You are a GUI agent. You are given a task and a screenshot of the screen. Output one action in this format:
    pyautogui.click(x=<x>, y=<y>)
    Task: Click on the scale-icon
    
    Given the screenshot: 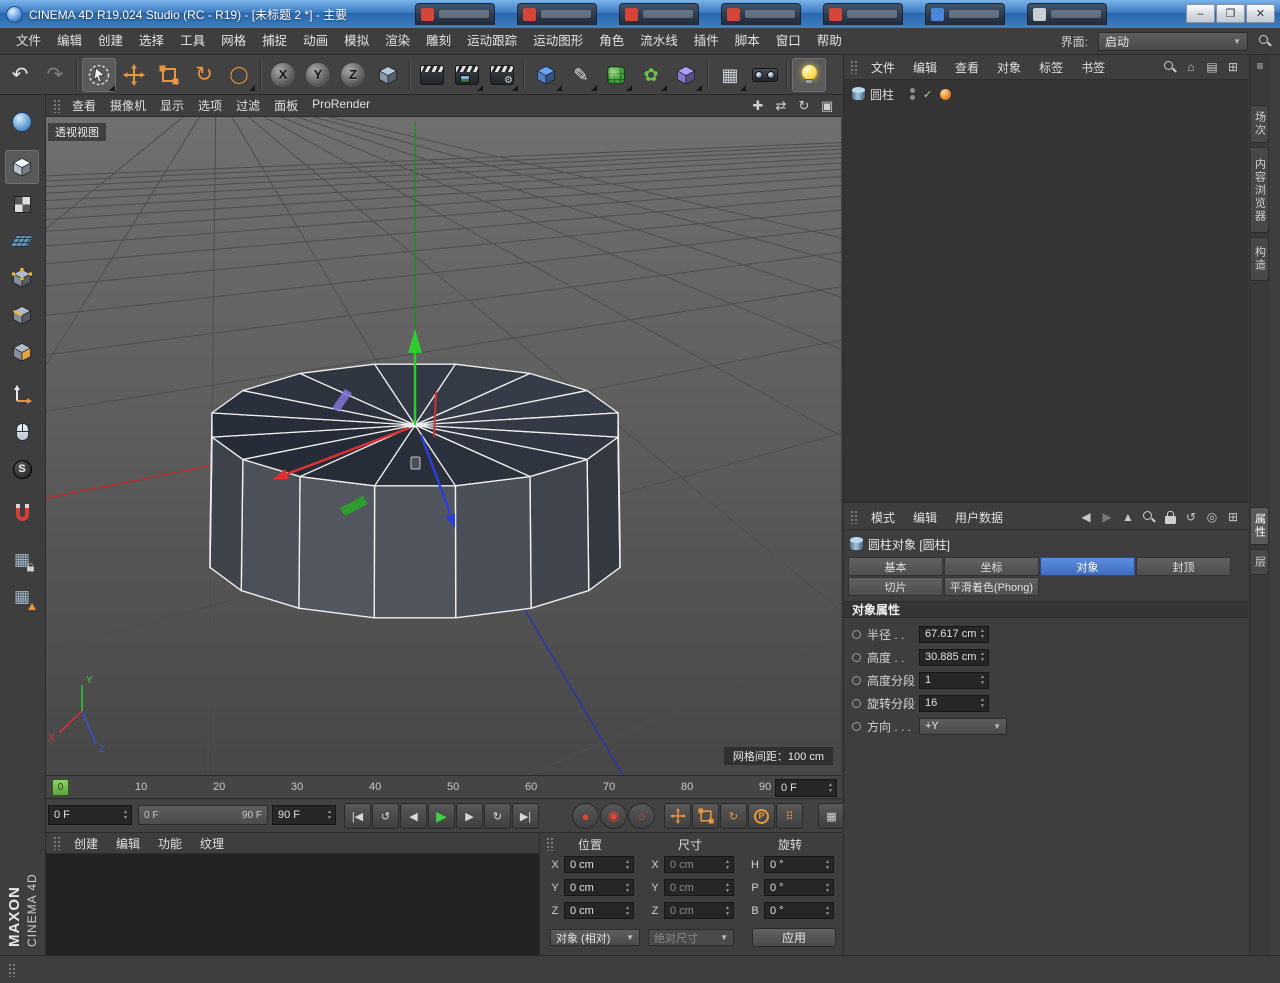 What is the action you would take?
    pyautogui.click(x=169, y=75)
    